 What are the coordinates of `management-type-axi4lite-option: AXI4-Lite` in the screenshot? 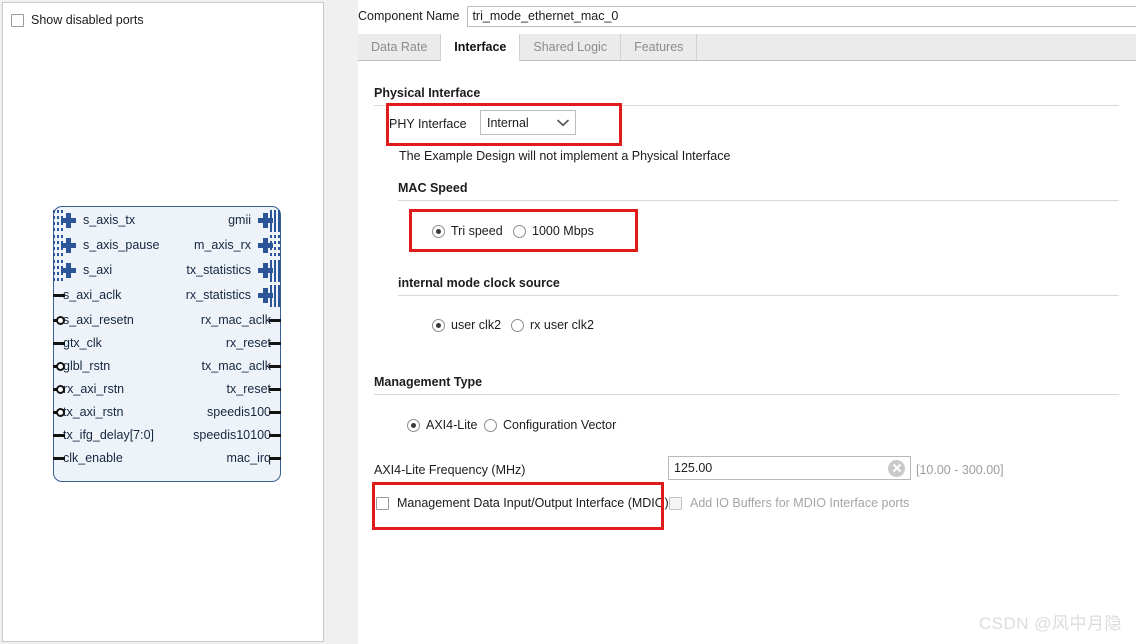 It's located at (442, 425).